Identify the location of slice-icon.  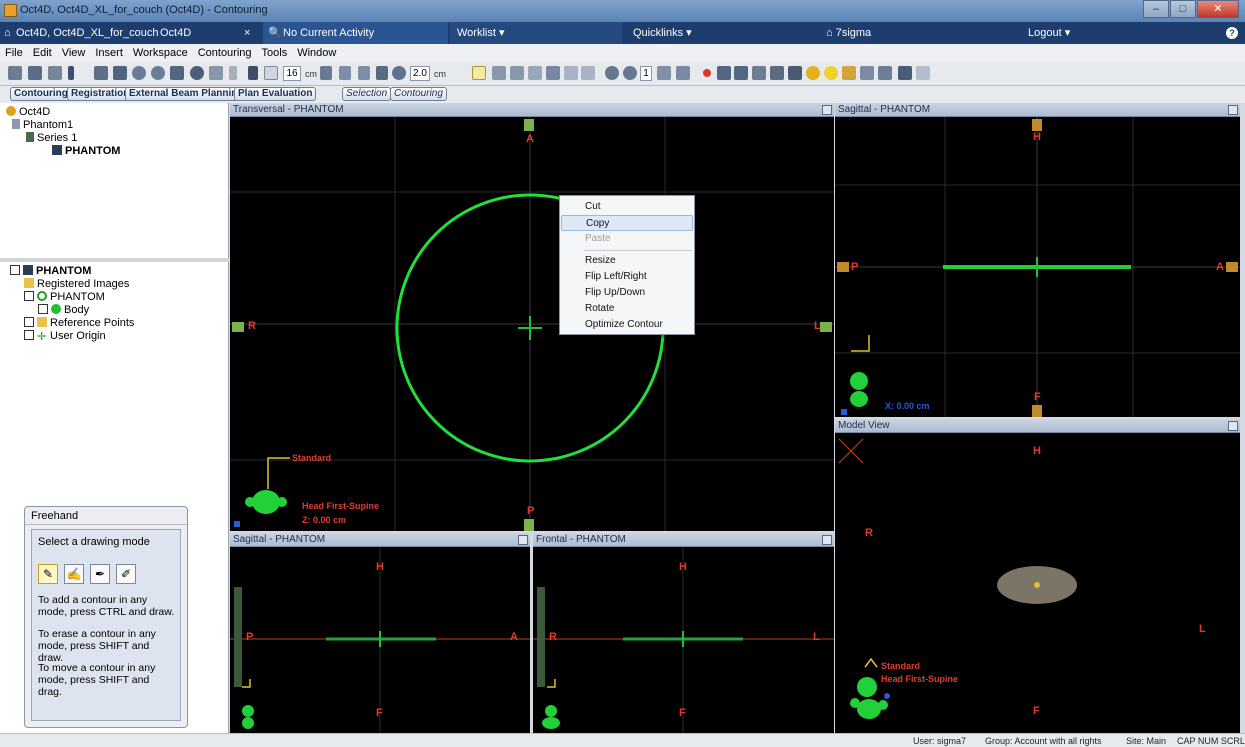
(253, 73).